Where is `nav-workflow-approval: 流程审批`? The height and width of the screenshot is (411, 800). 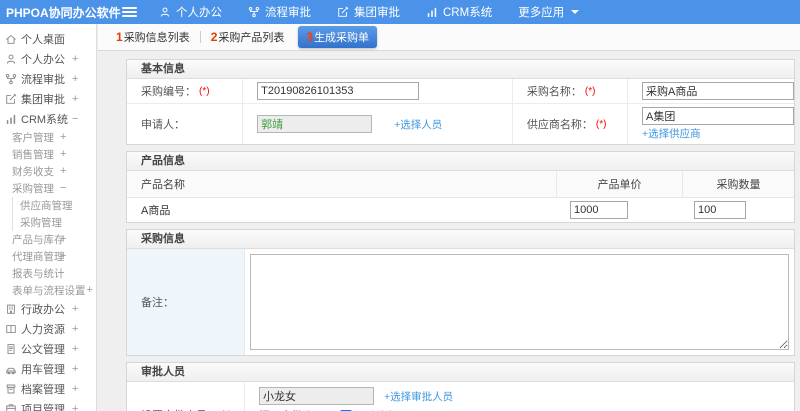
nav-workflow-approval: 流程审批 is located at coordinates (279, 12).